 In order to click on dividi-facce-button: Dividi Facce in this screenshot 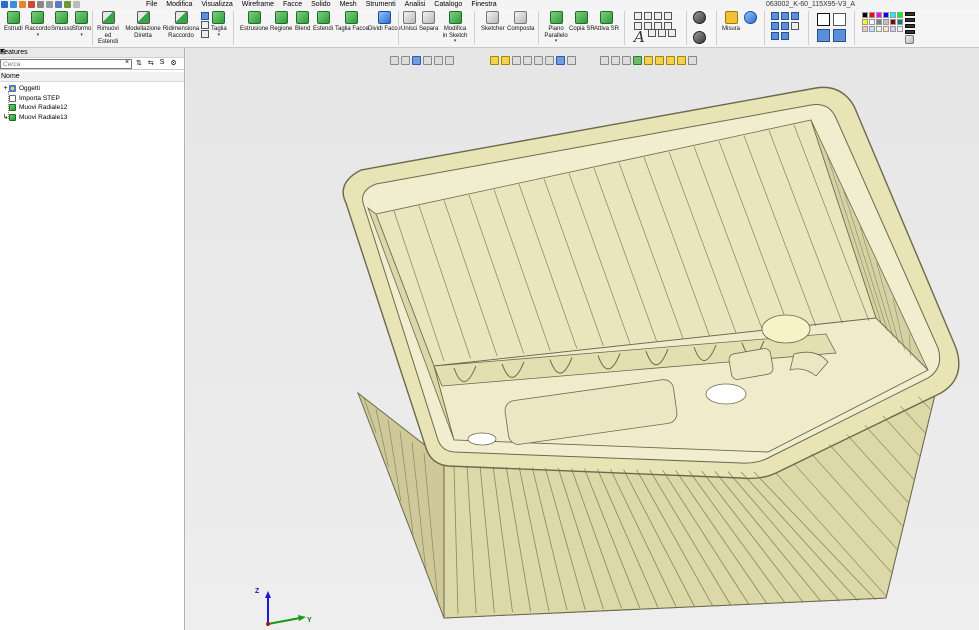, I will do `click(384, 22)`.